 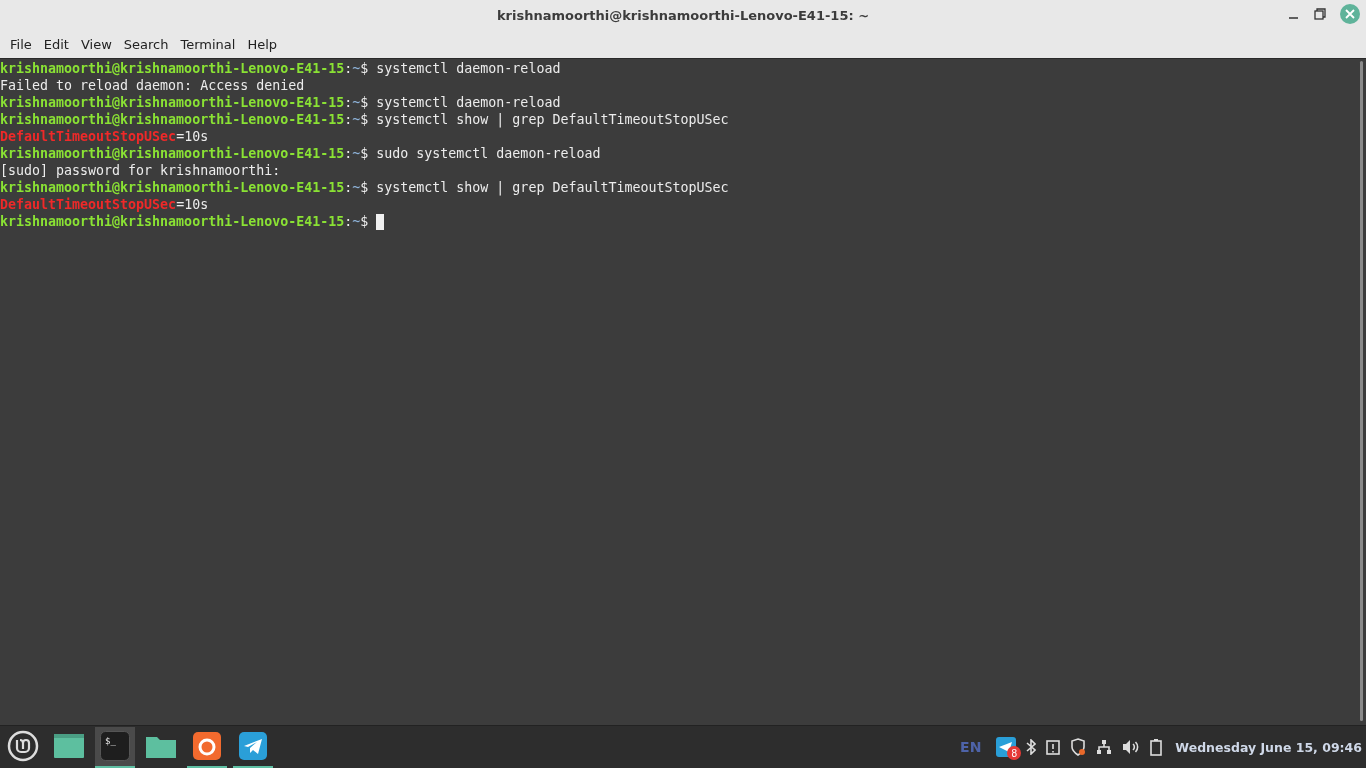 What do you see at coordinates (152, 85) in the screenshot?
I see `terminal-line: Failed to reload daemon: Access denied` at bounding box center [152, 85].